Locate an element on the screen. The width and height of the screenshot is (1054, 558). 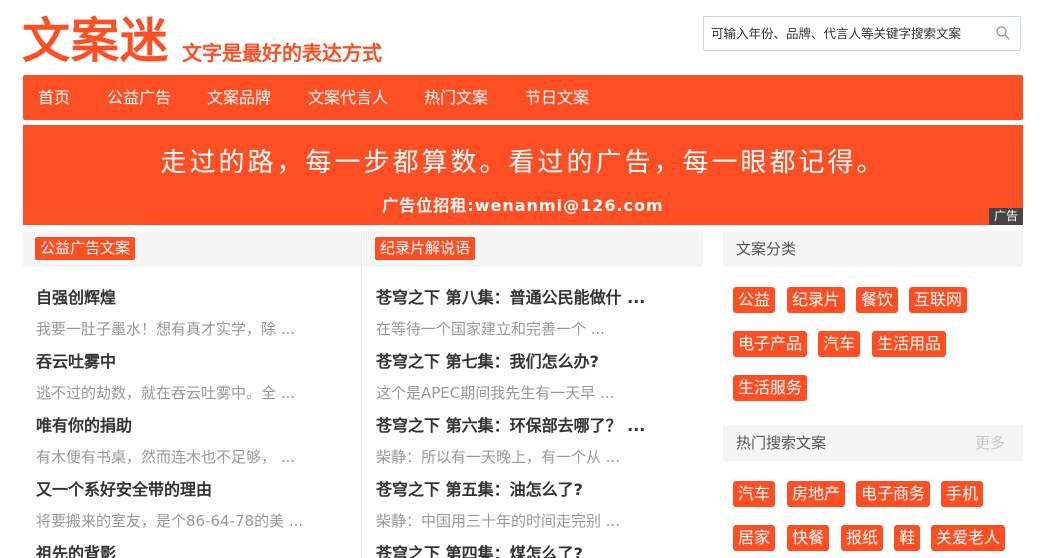
categories-header: 文案分类 is located at coordinates (873, 249).